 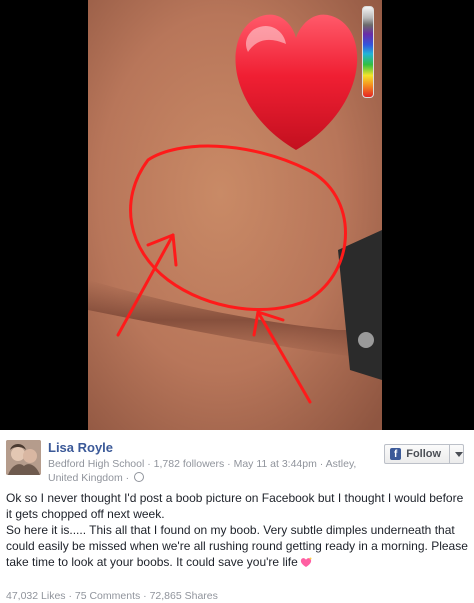 I want to click on color-picker-slider, so click(x=368, y=52).